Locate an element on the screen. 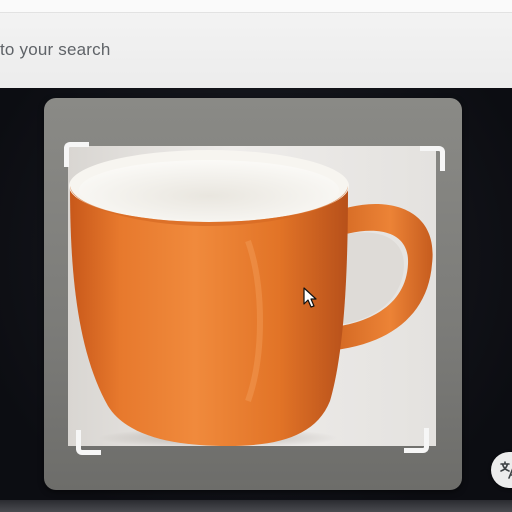  crop-handle-top-left is located at coordinates (76, 154).